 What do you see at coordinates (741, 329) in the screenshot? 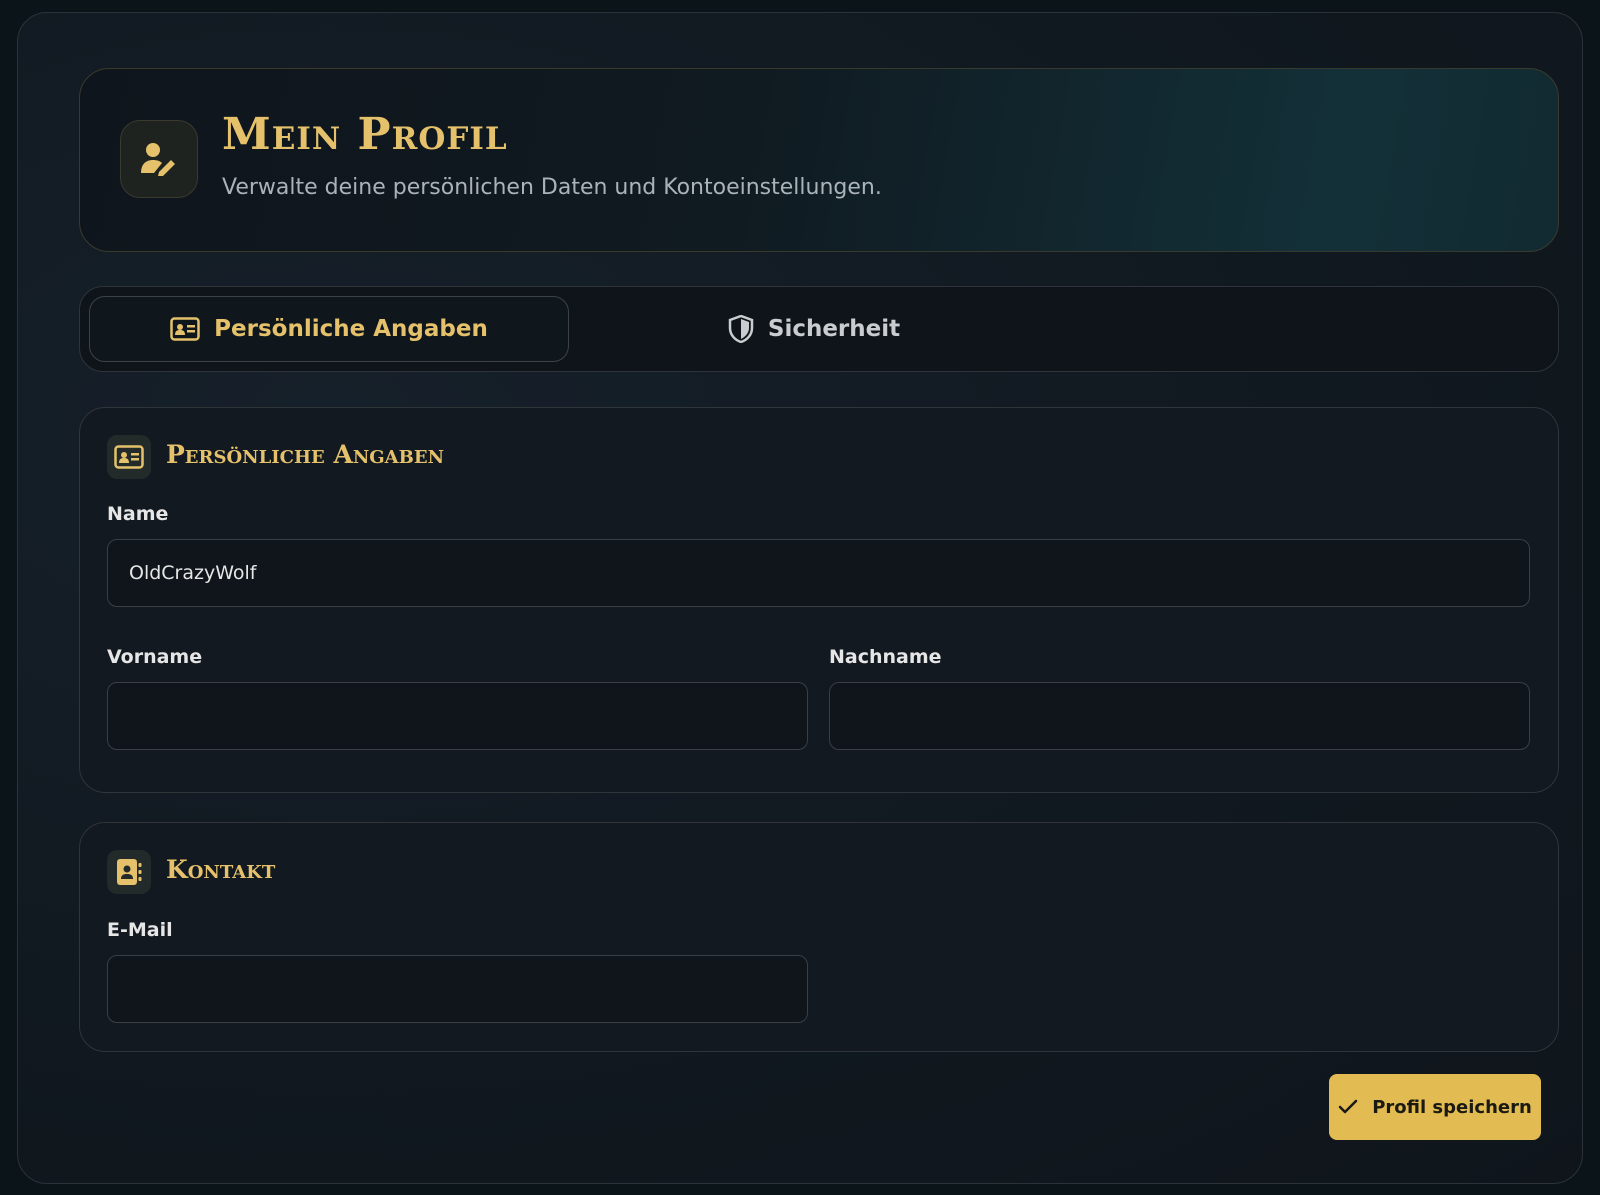
I see `shield-icon` at bounding box center [741, 329].